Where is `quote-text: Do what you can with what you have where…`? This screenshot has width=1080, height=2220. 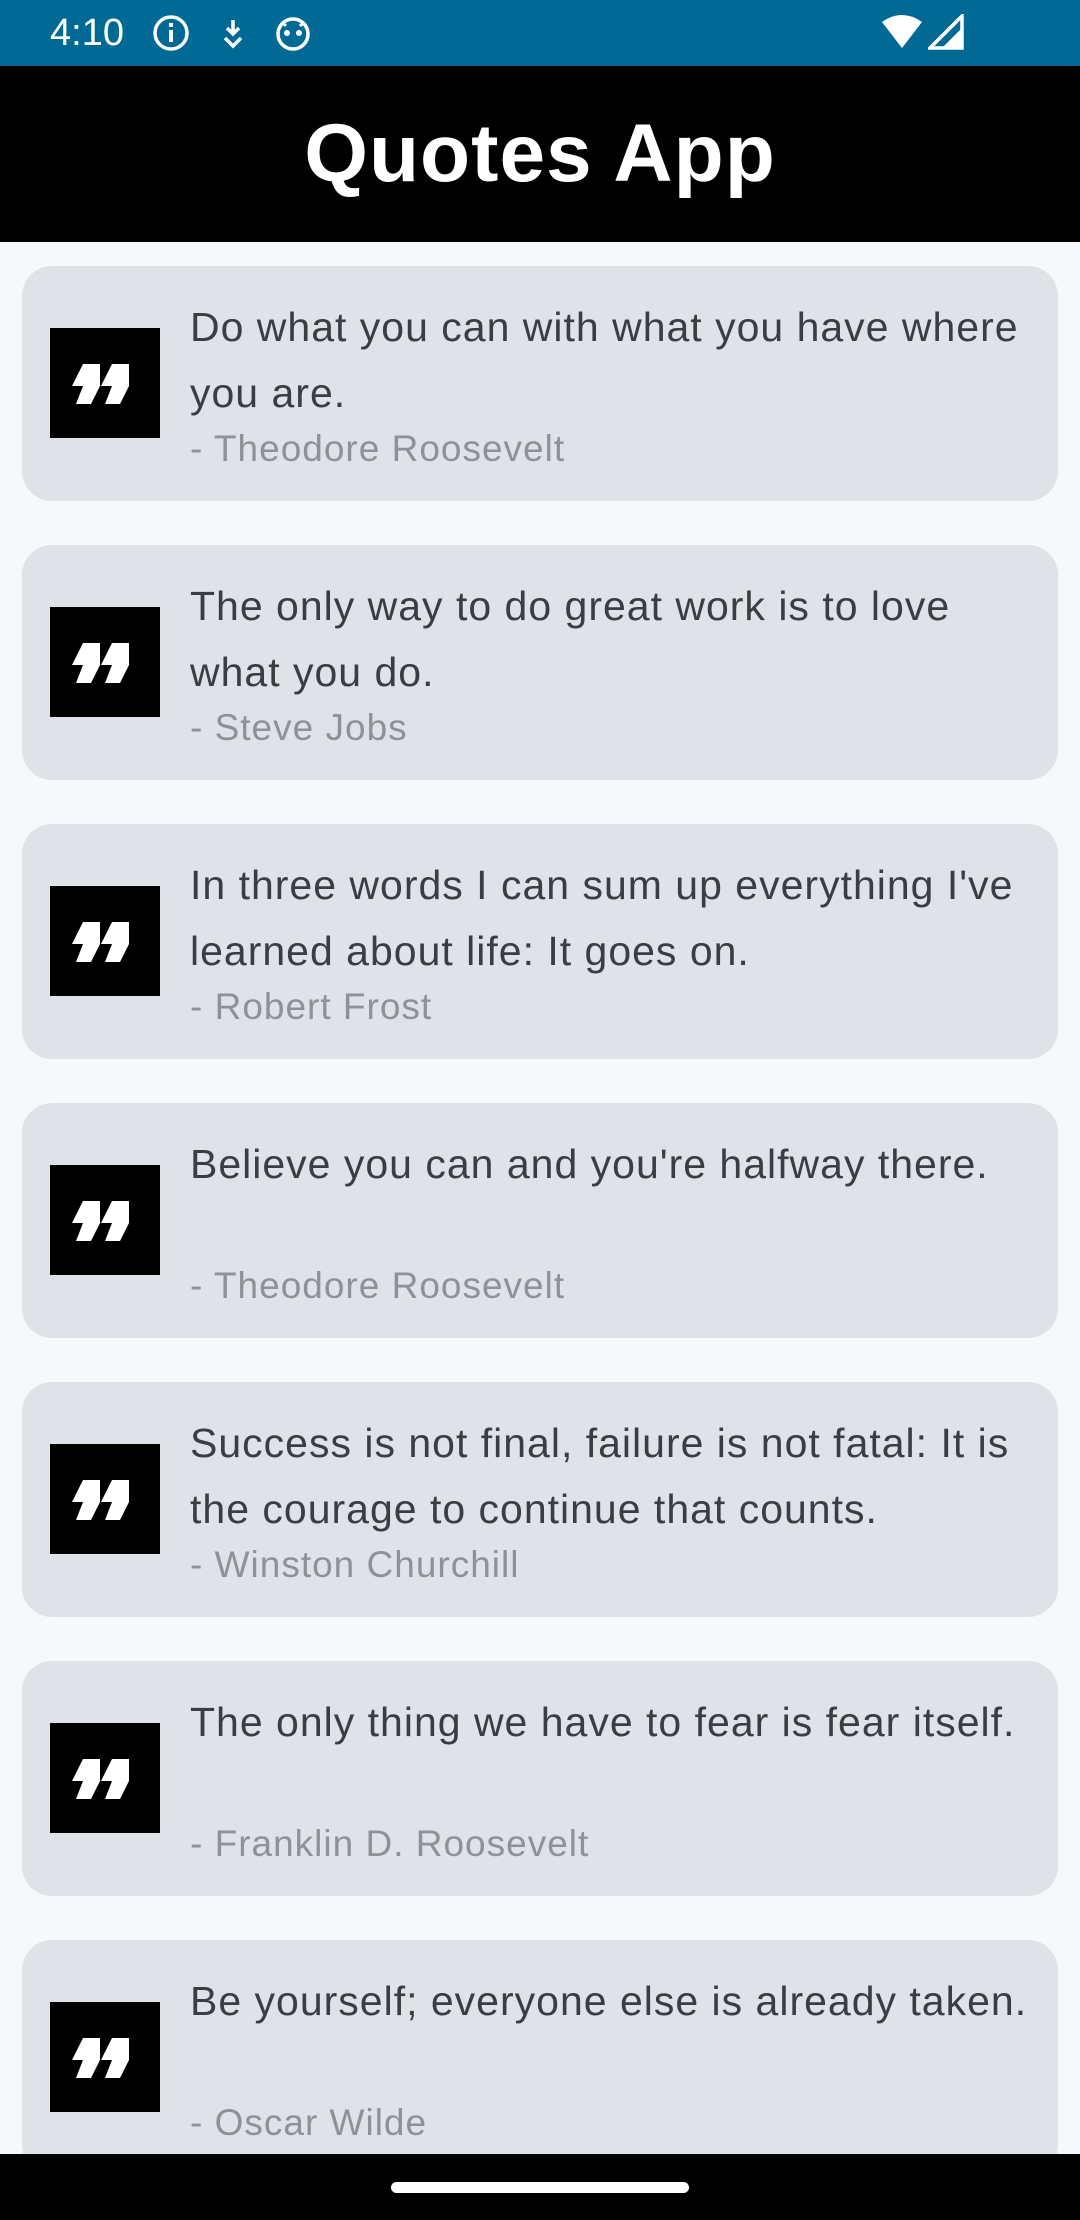
quote-text: Do what you can with what you have where… is located at coordinates (604, 360).